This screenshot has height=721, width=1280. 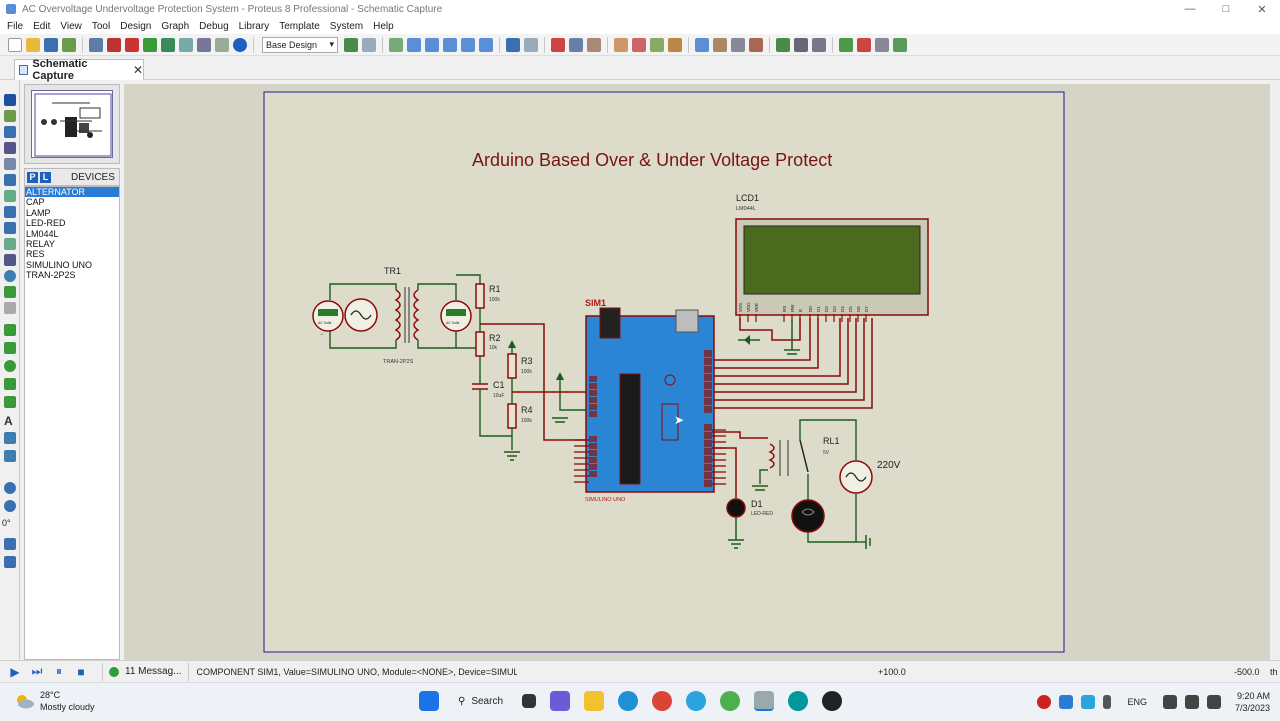 What do you see at coordinates (10, 244) in the screenshot?
I see `graph-icon` at bounding box center [10, 244].